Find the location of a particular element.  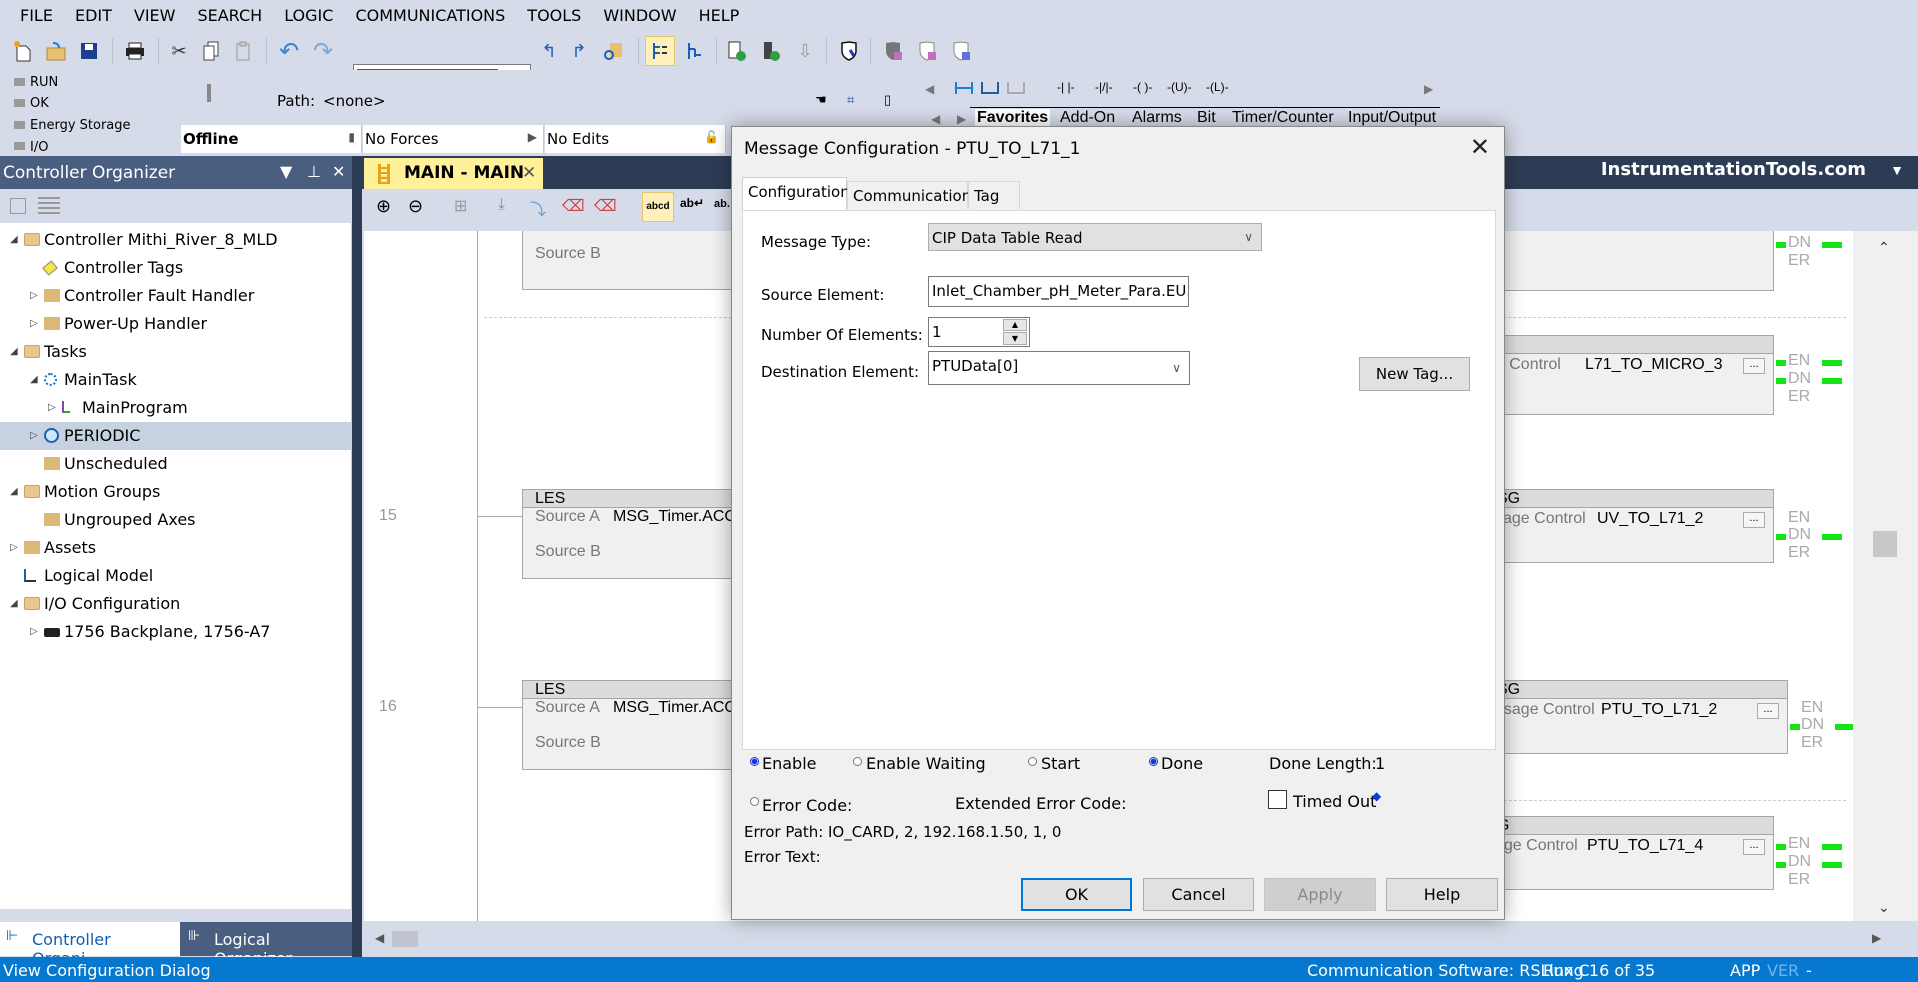

tab-logical-organizer: ⊪ Logical Organizer is located at coordinates (266, 945).